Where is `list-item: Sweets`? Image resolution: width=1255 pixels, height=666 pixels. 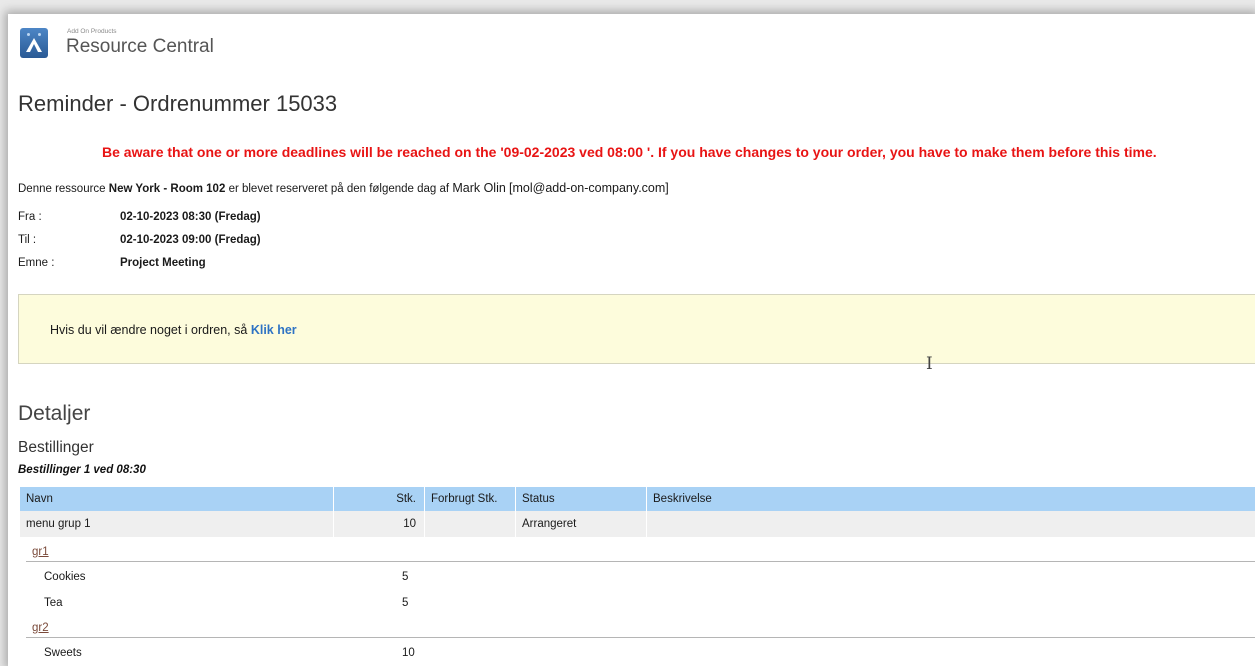
list-item: Sweets is located at coordinates (63, 653).